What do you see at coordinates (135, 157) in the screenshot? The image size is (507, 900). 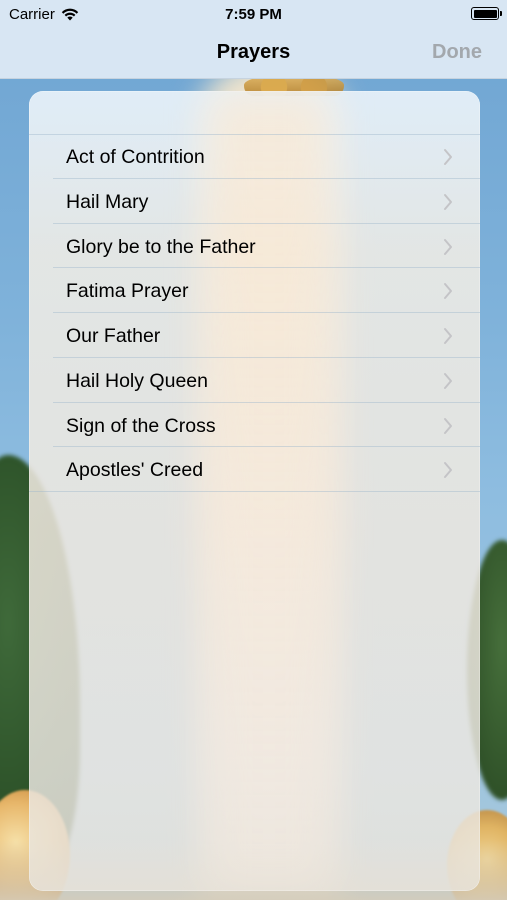 I see `prayer-row-label: Act of Contrition` at bounding box center [135, 157].